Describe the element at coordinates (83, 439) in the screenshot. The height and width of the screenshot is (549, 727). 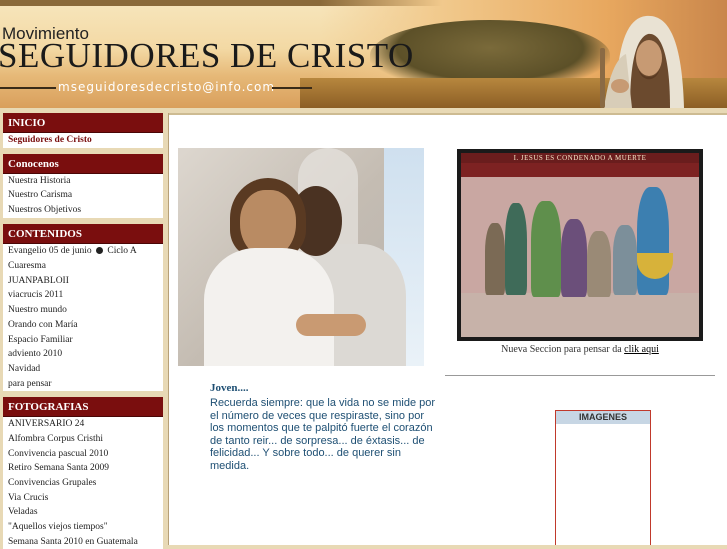
I see `sidebar-item-alfombra: Alfombra Corpus Cristhi` at that location.